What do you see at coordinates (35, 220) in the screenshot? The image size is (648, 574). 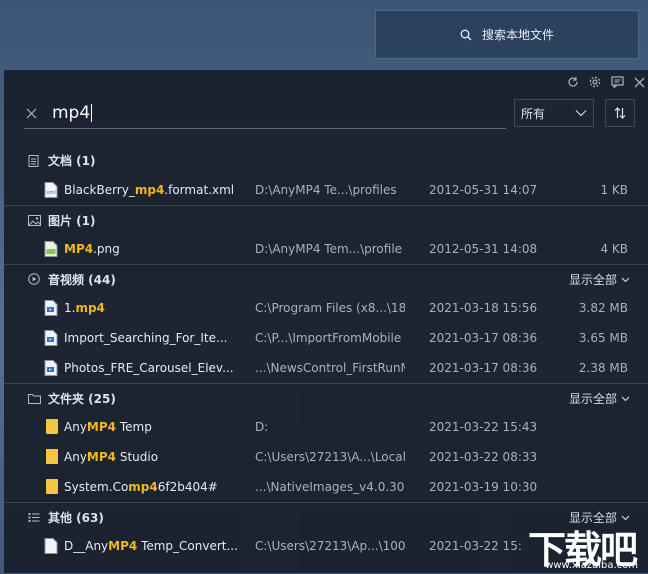 I see `image-icon` at bounding box center [35, 220].